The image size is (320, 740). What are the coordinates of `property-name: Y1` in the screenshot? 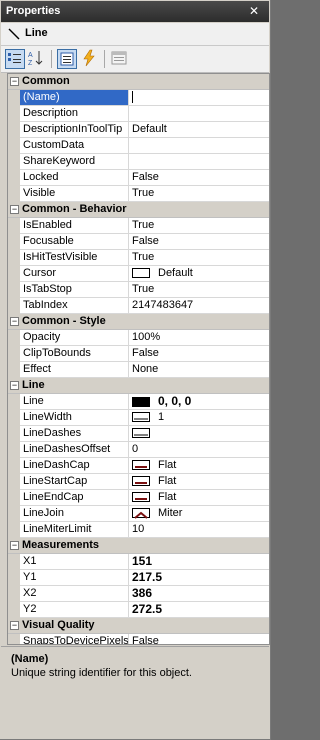 It's located at (74, 578).